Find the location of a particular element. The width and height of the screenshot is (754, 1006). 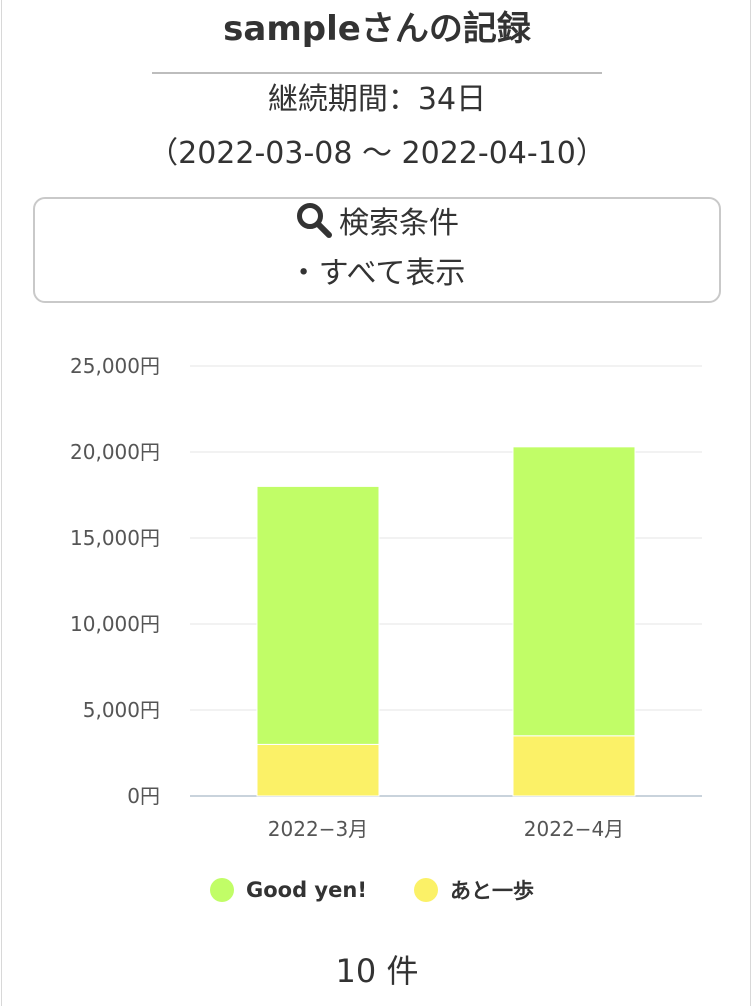

legend-swatch-ato-ippo is located at coordinates (426, 890).